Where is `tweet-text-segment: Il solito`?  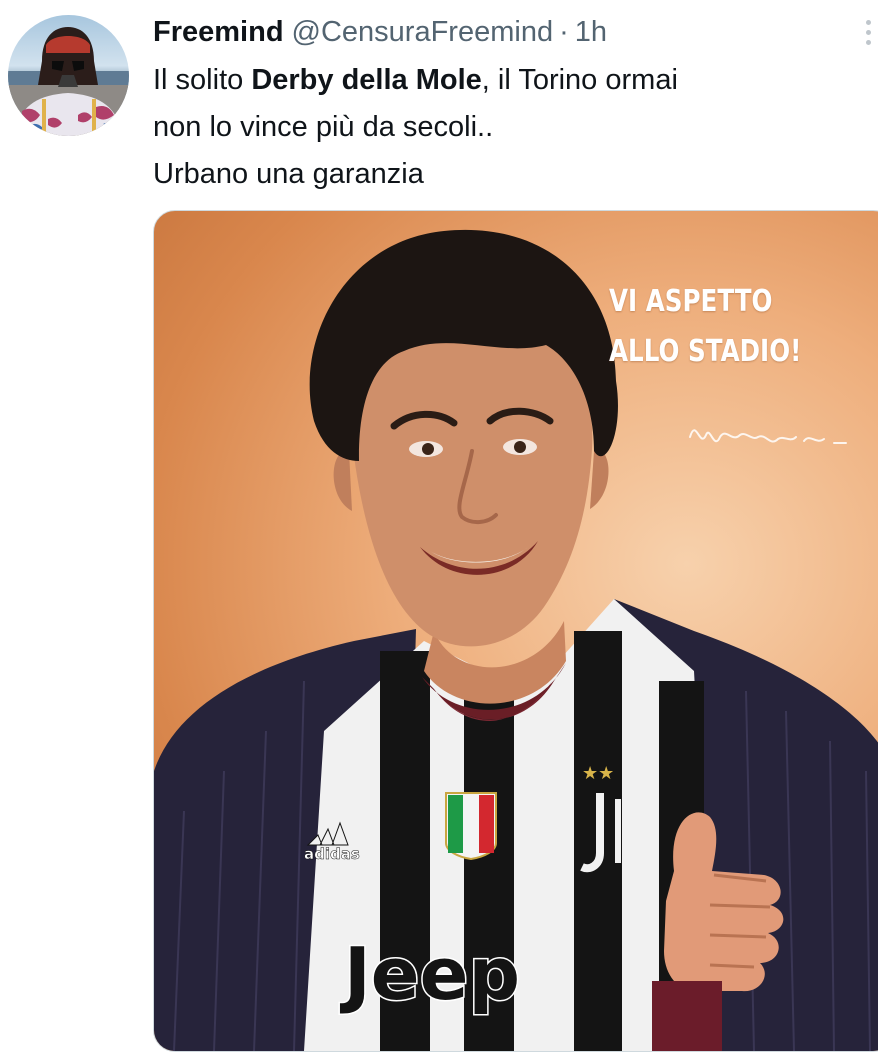 tweet-text-segment: Il solito is located at coordinates (202, 80).